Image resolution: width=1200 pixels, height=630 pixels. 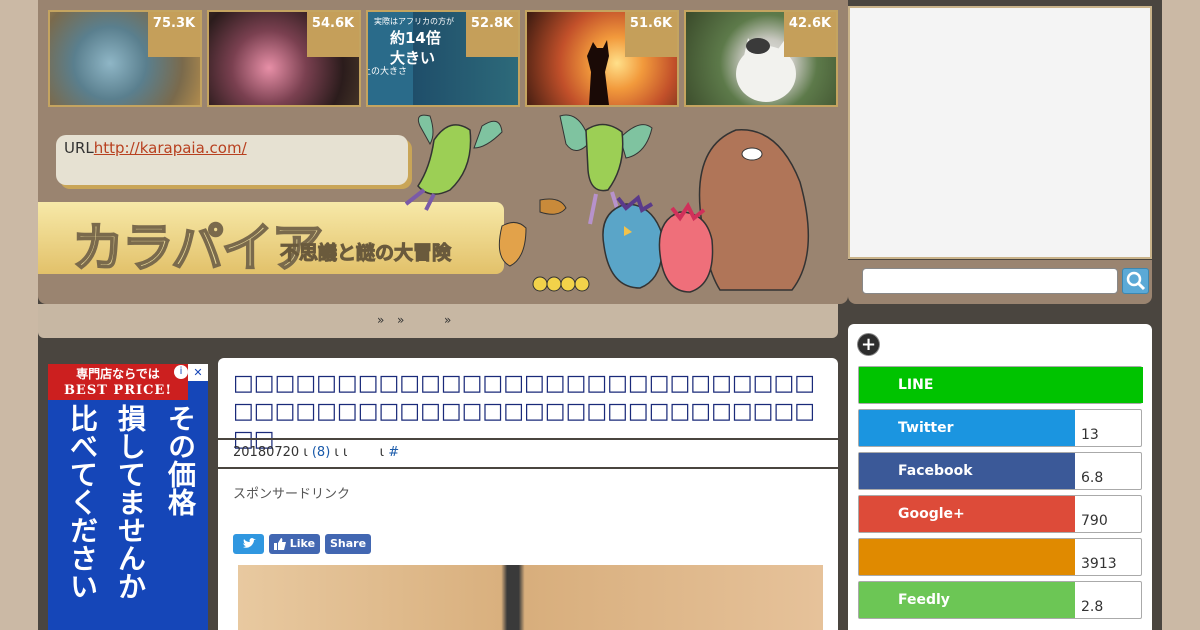 What do you see at coordinates (1090, 435) in the screenshot?
I see `share-count: 13` at bounding box center [1090, 435].